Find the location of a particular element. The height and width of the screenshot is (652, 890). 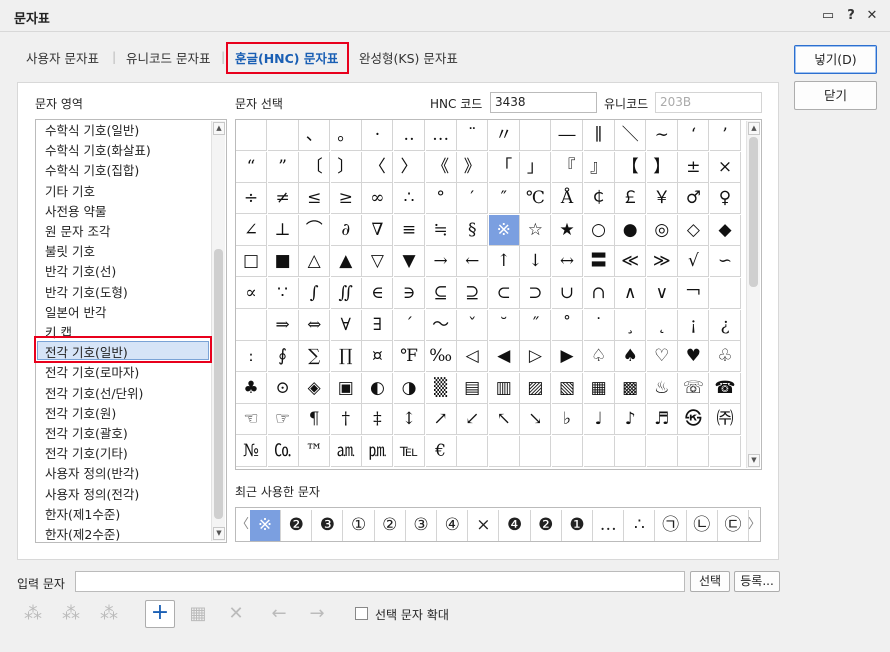

char-cell: ″ is located at coordinates (504, 199).